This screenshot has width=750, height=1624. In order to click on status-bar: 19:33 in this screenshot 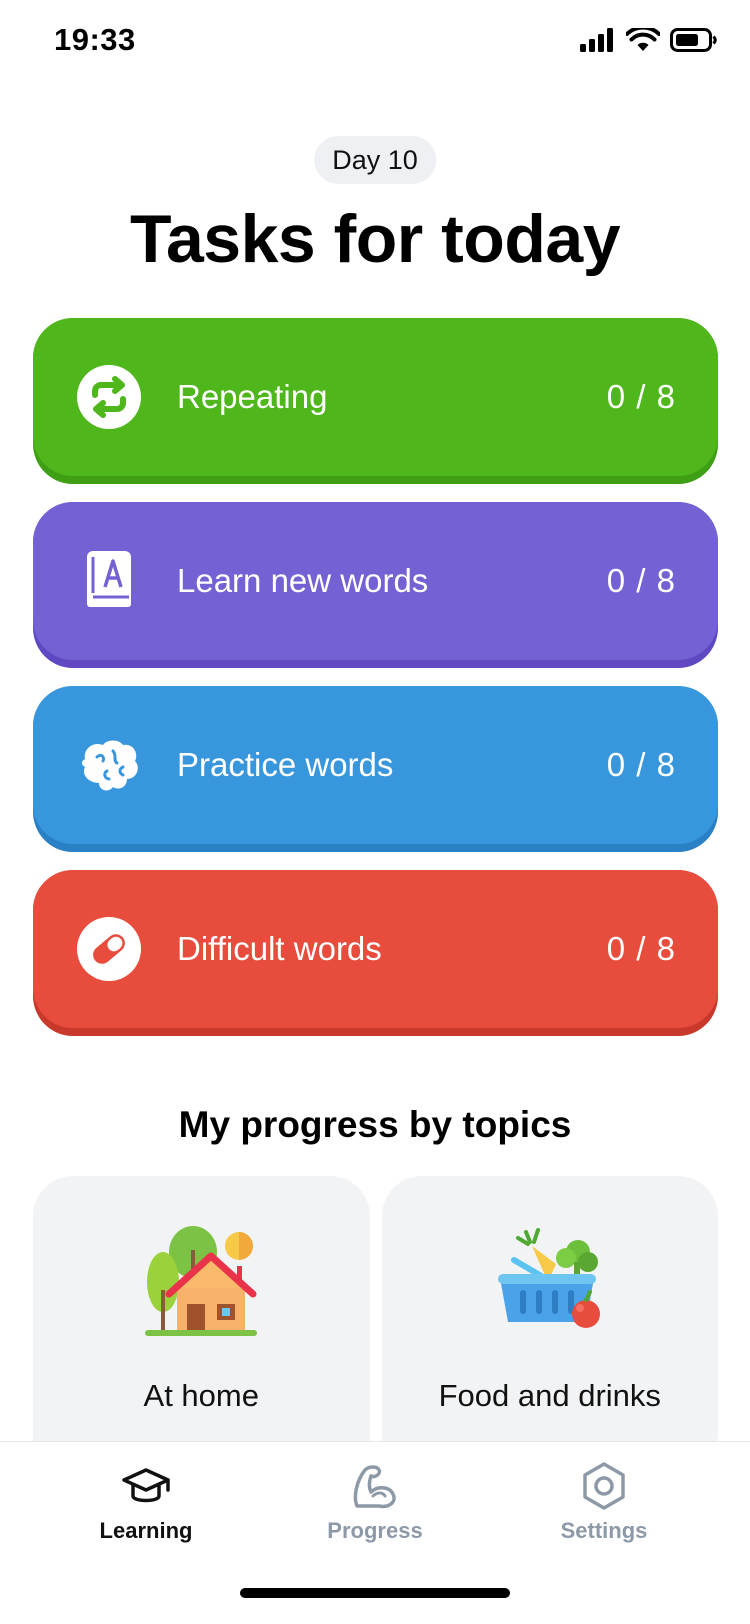, I will do `click(375, 45)`.